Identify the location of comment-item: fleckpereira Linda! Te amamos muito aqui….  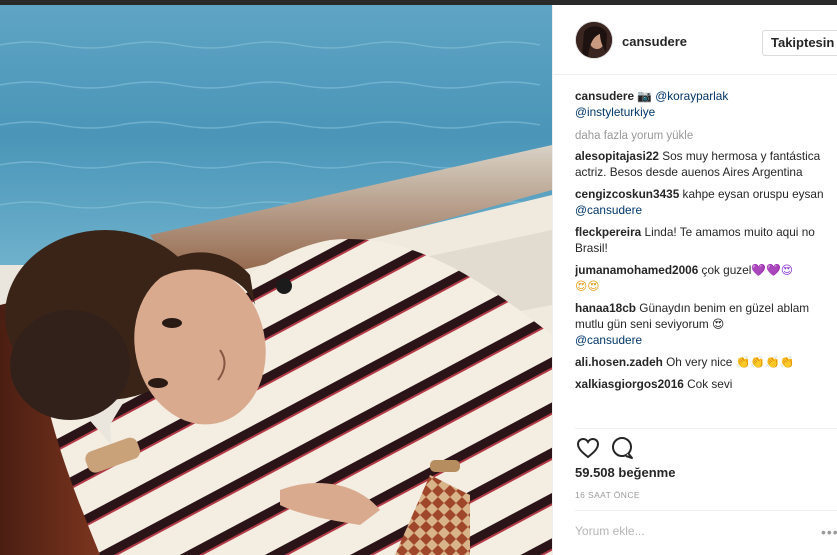
(705, 240).